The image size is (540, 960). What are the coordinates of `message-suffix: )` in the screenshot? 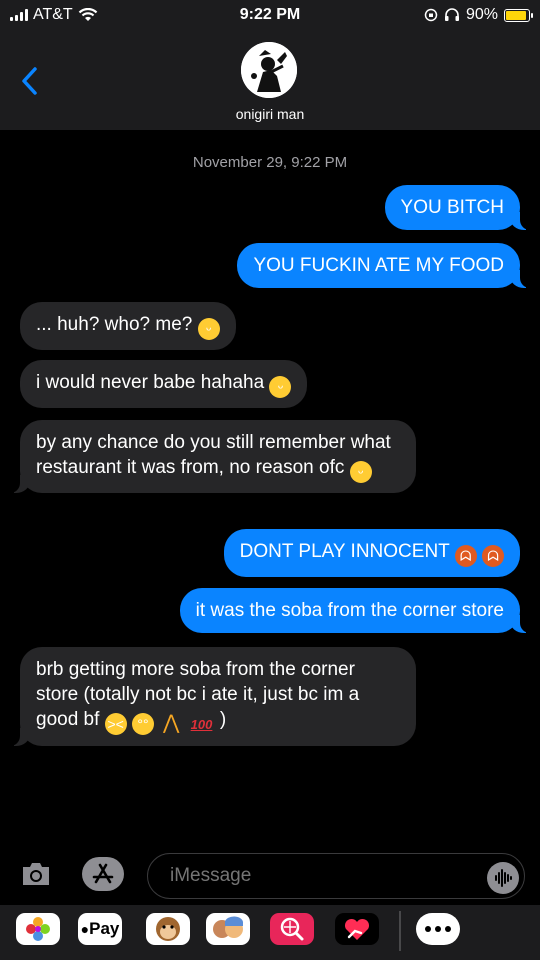 It's located at (223, 719).